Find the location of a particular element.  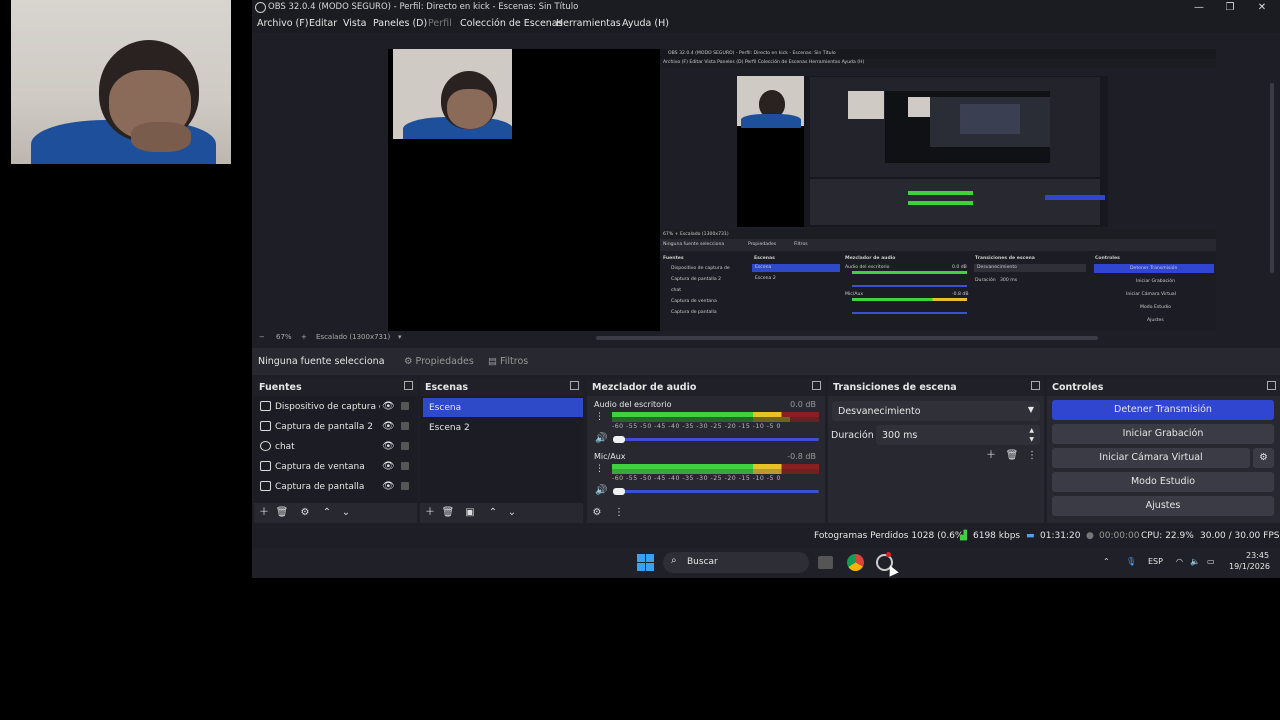

remove-transition-icon: 🗑 is located at coordinates (1012, 456).